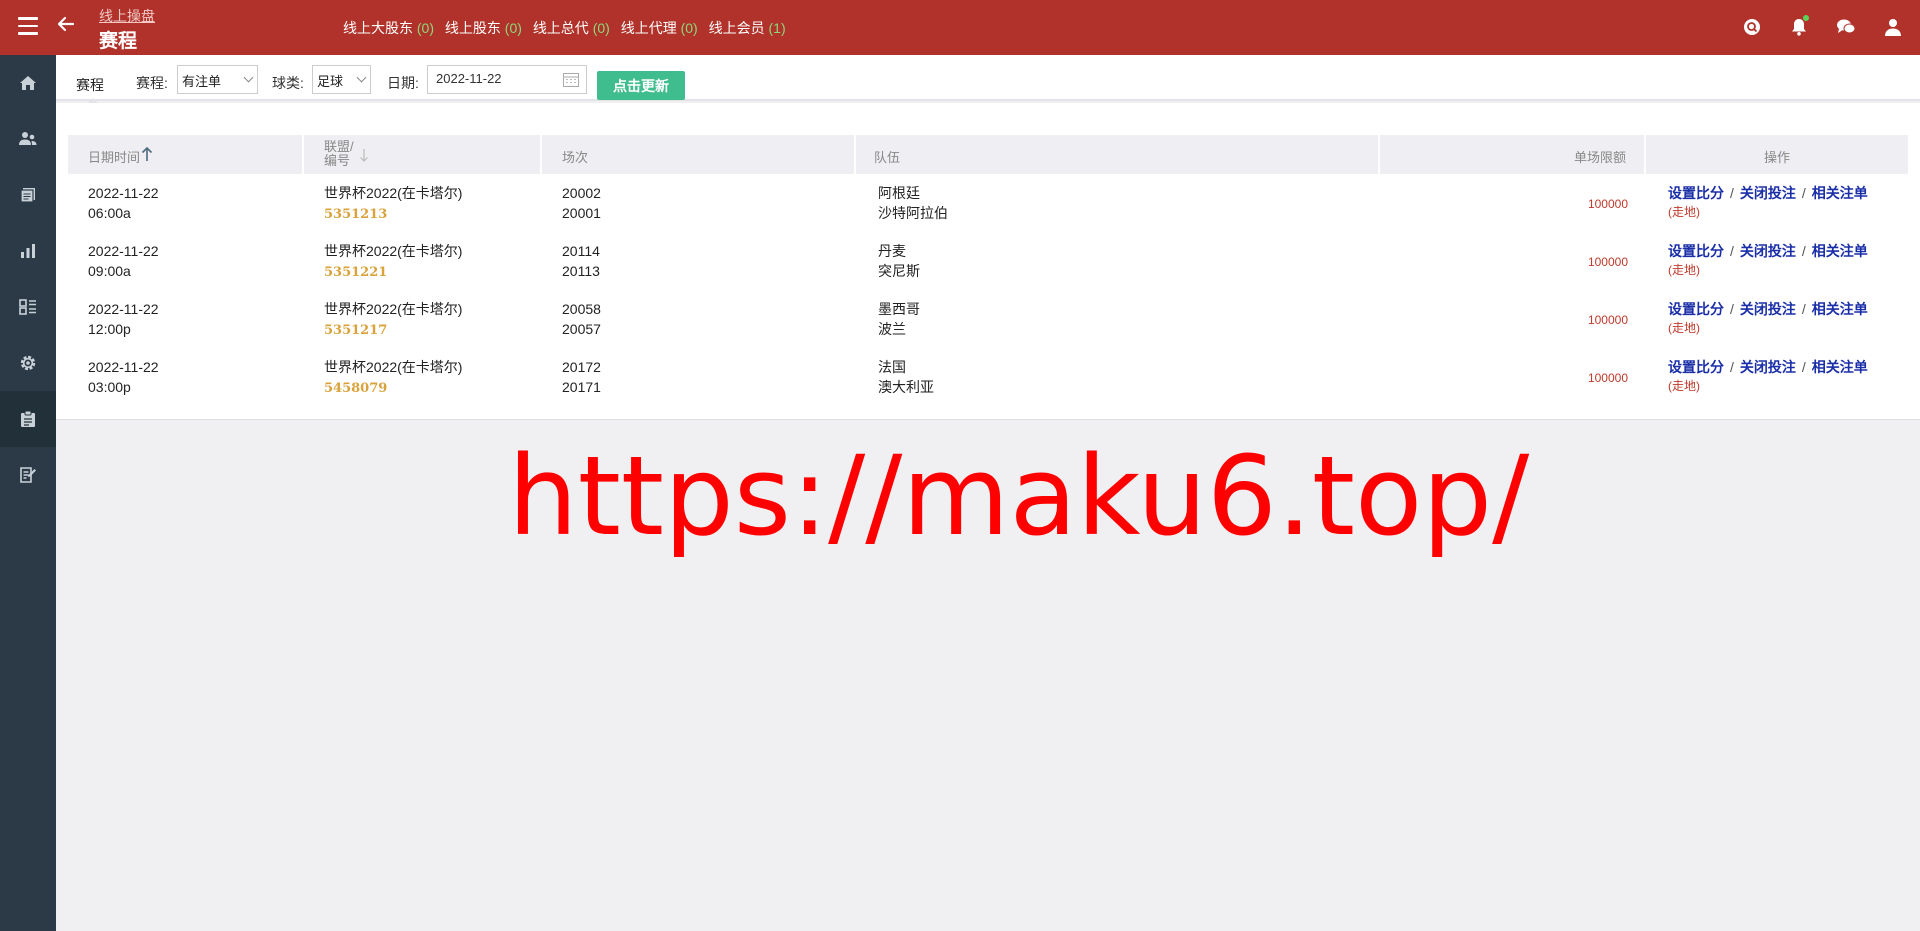 This screenshot has width=1920, height=931. I want to click on settings-icon, so click(28, 363).